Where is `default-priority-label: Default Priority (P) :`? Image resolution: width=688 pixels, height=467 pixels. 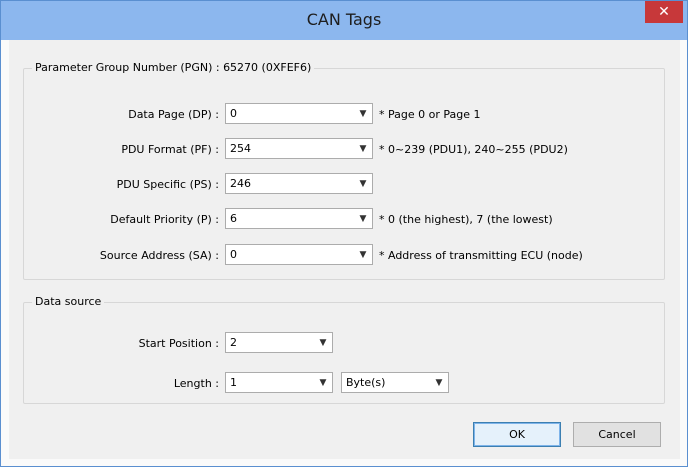
default-priority-label: Default Priority (P) : is located at coordinates (164, 219).